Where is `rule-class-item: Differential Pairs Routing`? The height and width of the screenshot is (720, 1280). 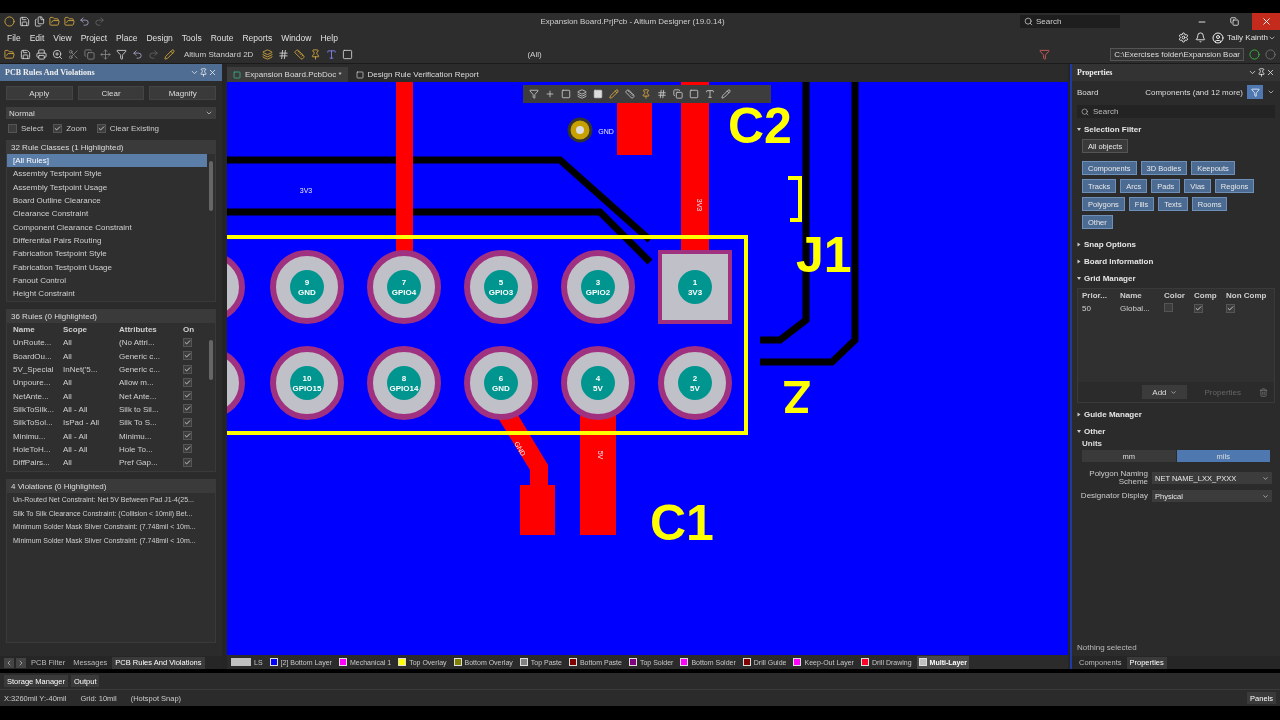 rule-class-item: Differential Pairs Routing is located at coordinates (107, 240).